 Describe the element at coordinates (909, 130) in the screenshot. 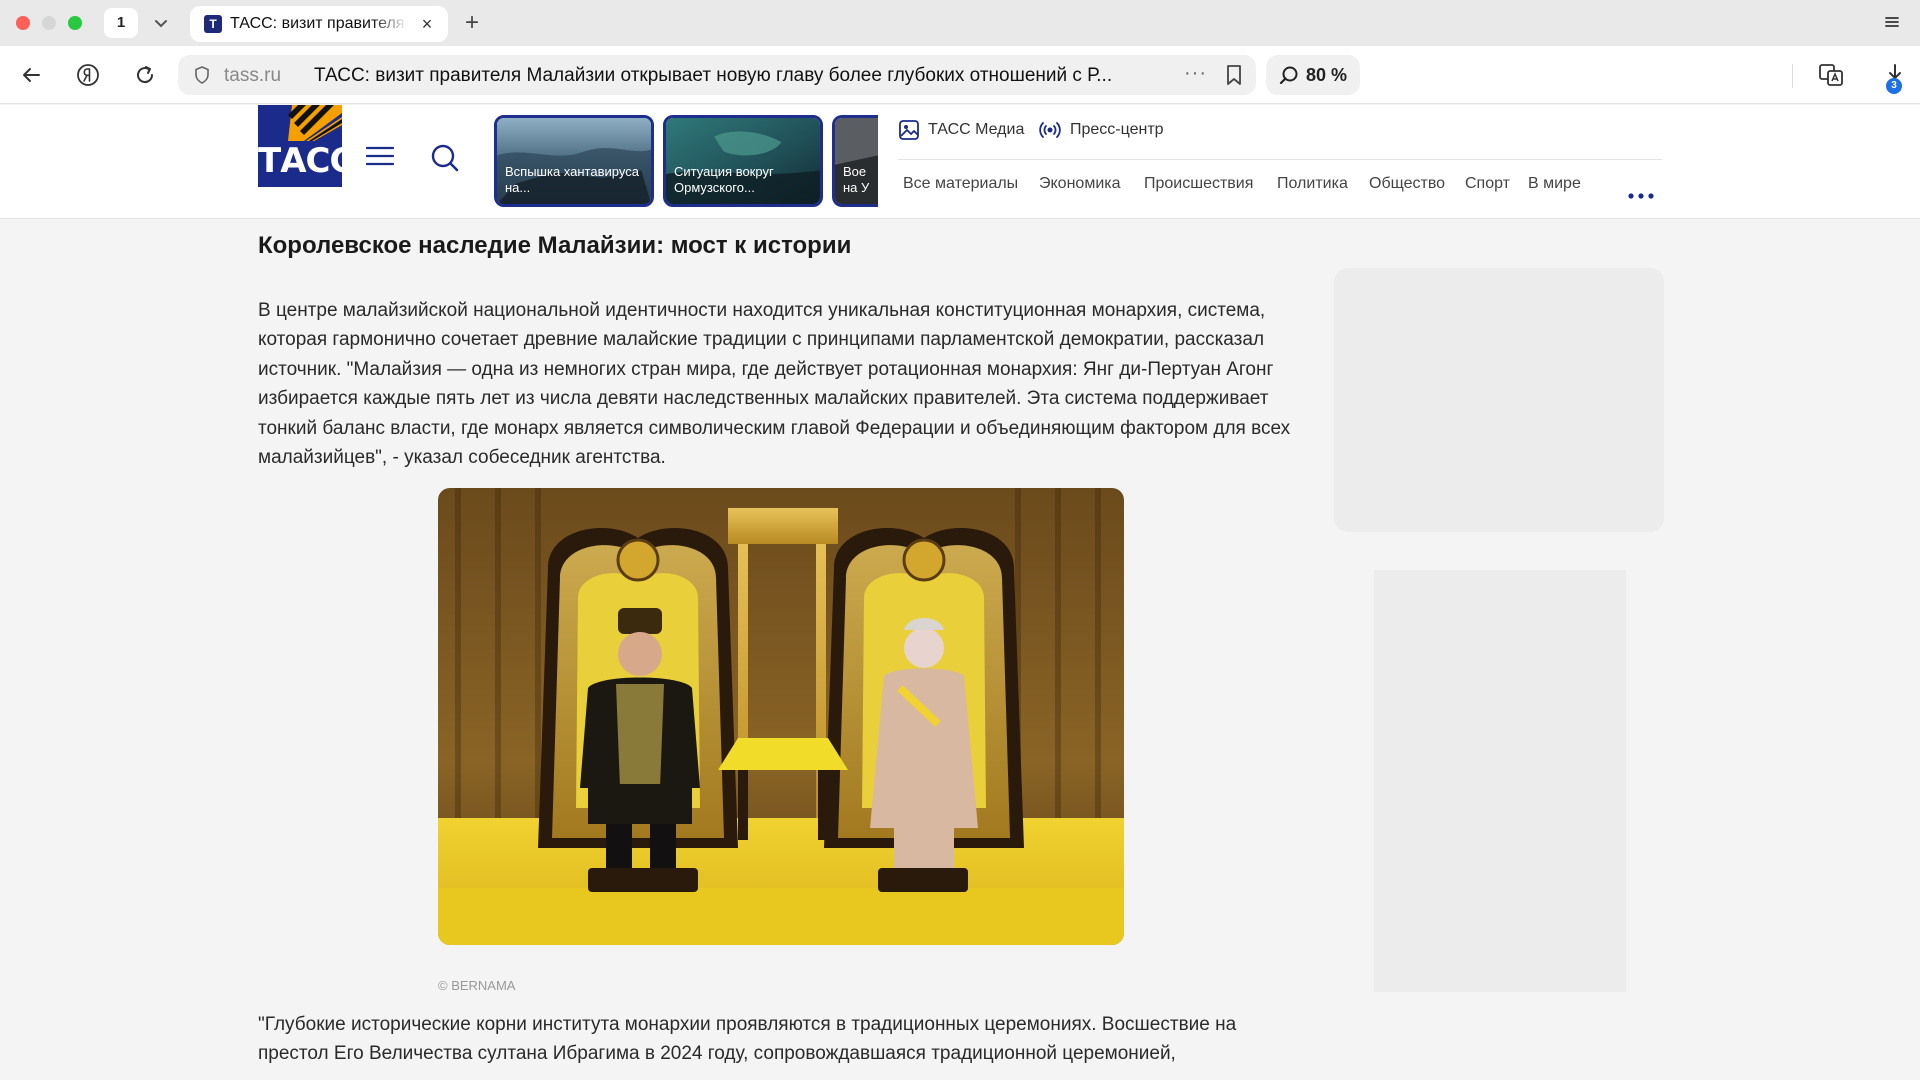

I see `image-icon` at that location.